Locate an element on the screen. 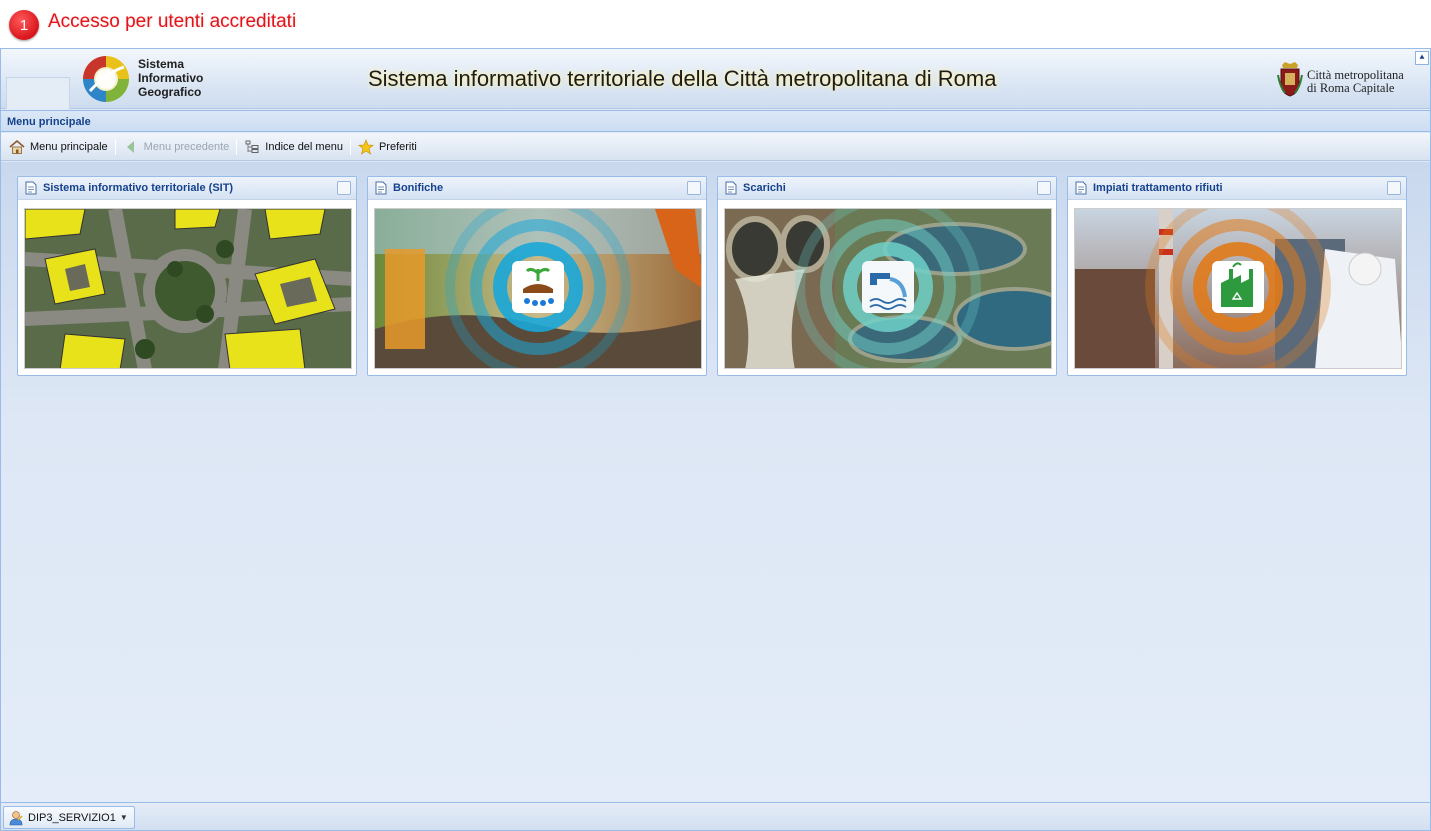 This screenshot has width=1431, height=831. card-header: Bonifiche is located at coordinates (537, 188).